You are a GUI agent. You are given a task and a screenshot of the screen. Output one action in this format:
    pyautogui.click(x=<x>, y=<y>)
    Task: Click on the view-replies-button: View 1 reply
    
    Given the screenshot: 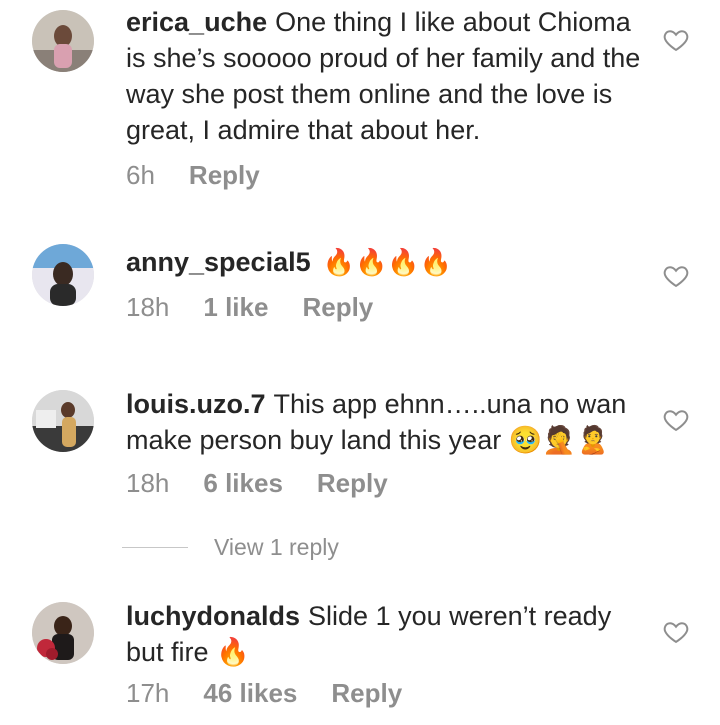 What is the action you would take?
    pyautogui.click(x=230, y=547)
    